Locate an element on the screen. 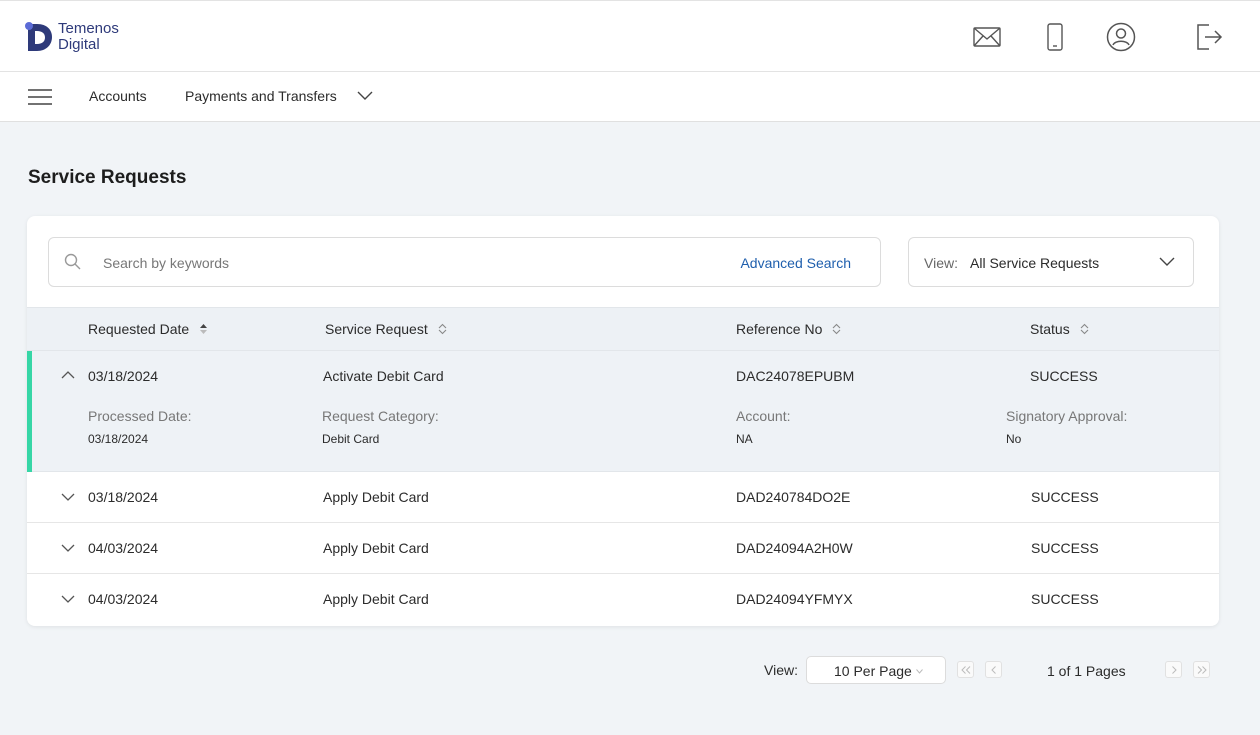  column-label: Status is located at coordinates (1050, 329).